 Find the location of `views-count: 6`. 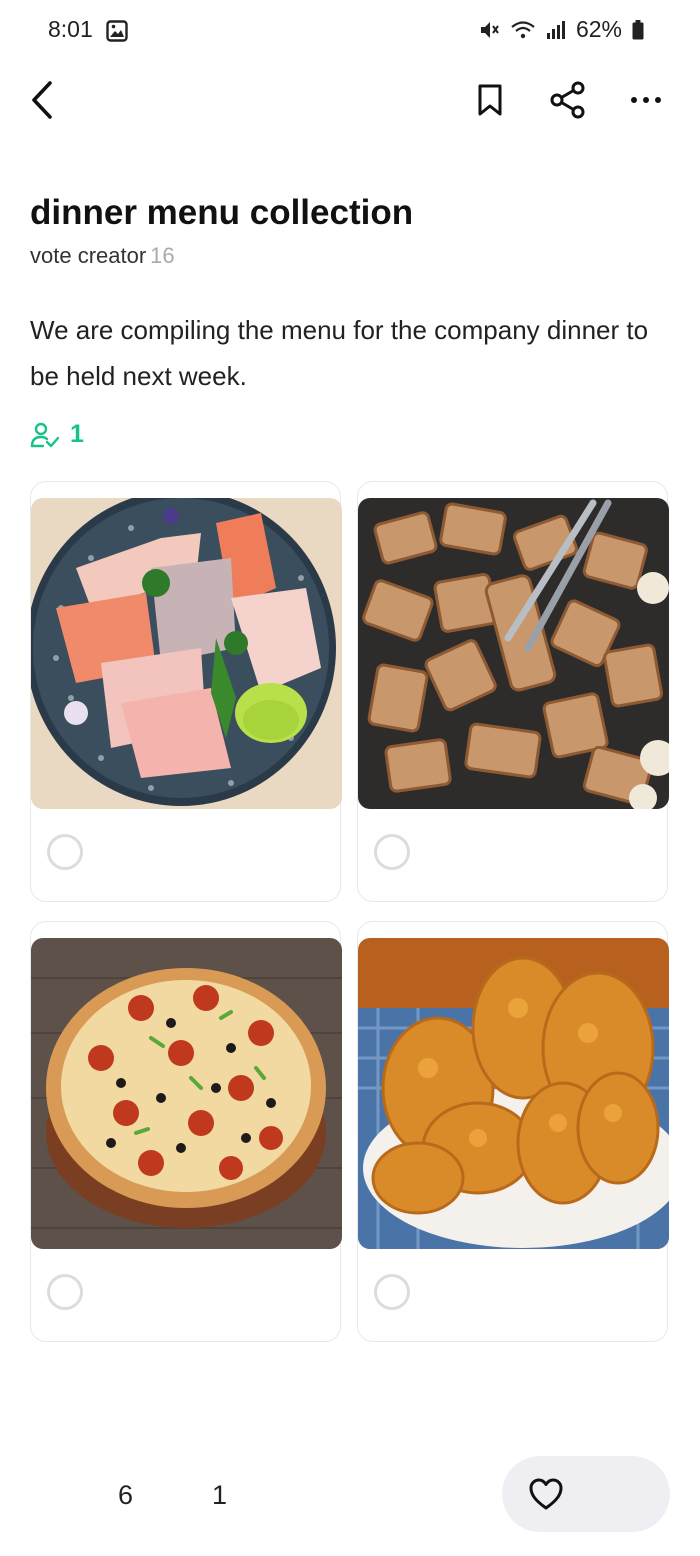

views-count: 6 is located at coordinates (126, 1495).